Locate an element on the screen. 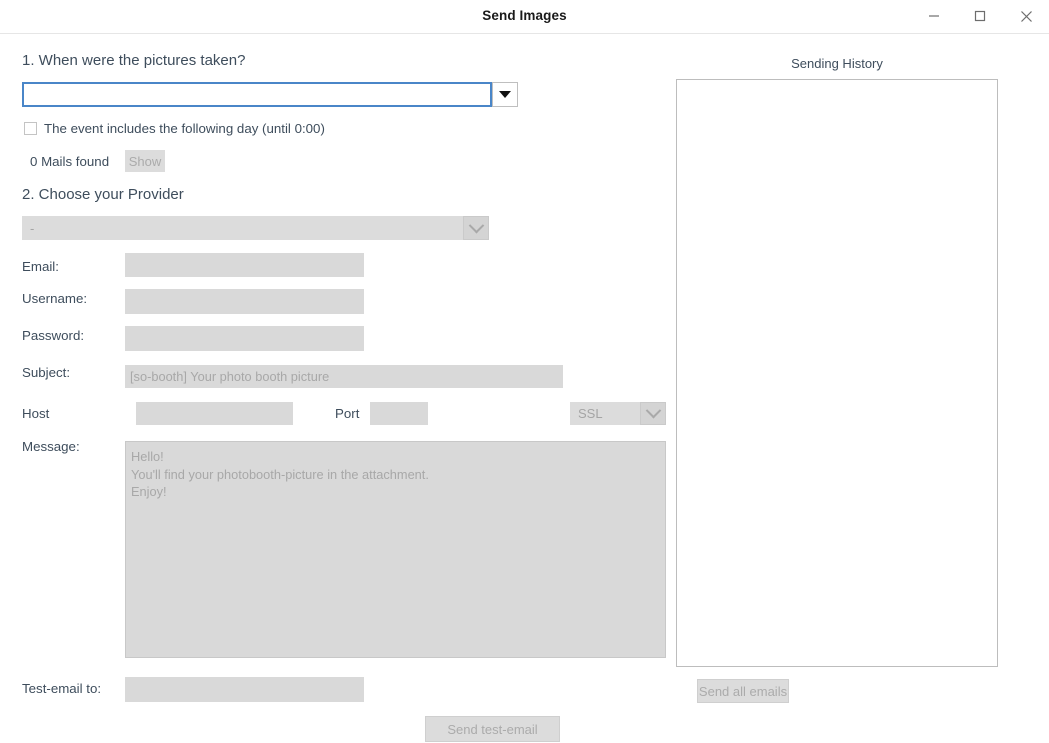 This screenshot has height=743, width=1049. subject-input: [so-booth] Your photo booth picture is located at coordinates (344, 376).